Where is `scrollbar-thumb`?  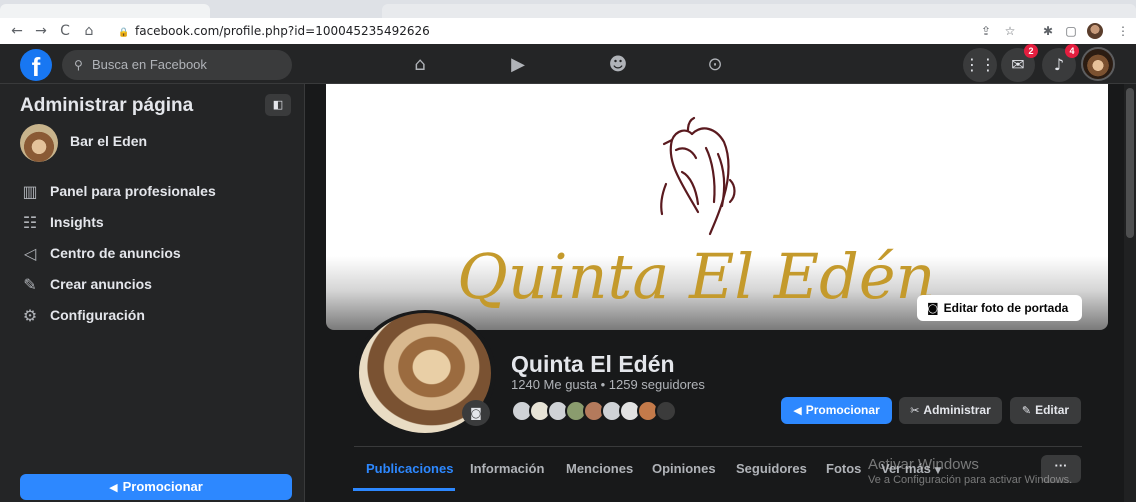
scrollbar-thumb is located at coordinates (1130, 163).